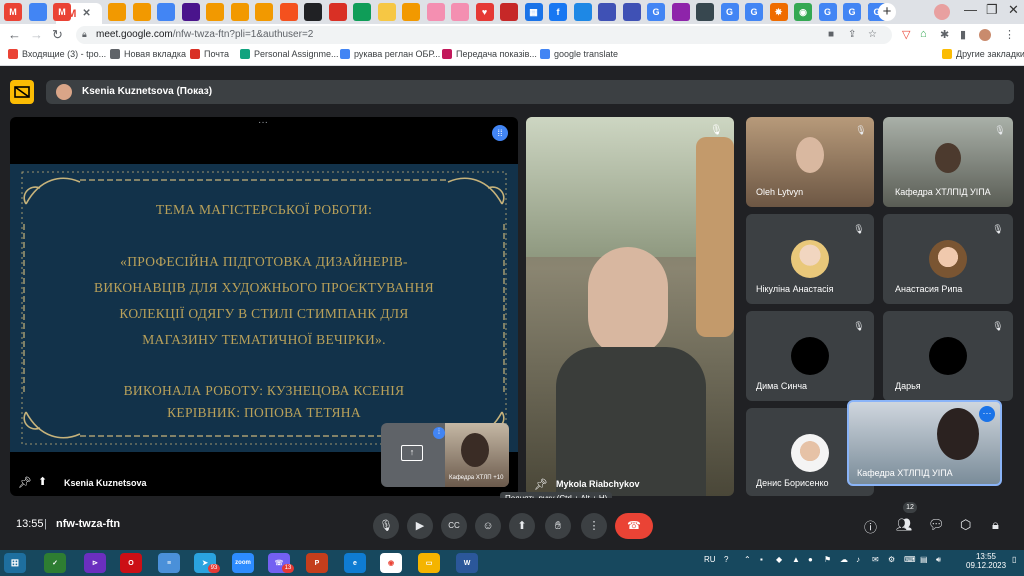  I want to click on tab-cloud-icon, so click(386, 12).